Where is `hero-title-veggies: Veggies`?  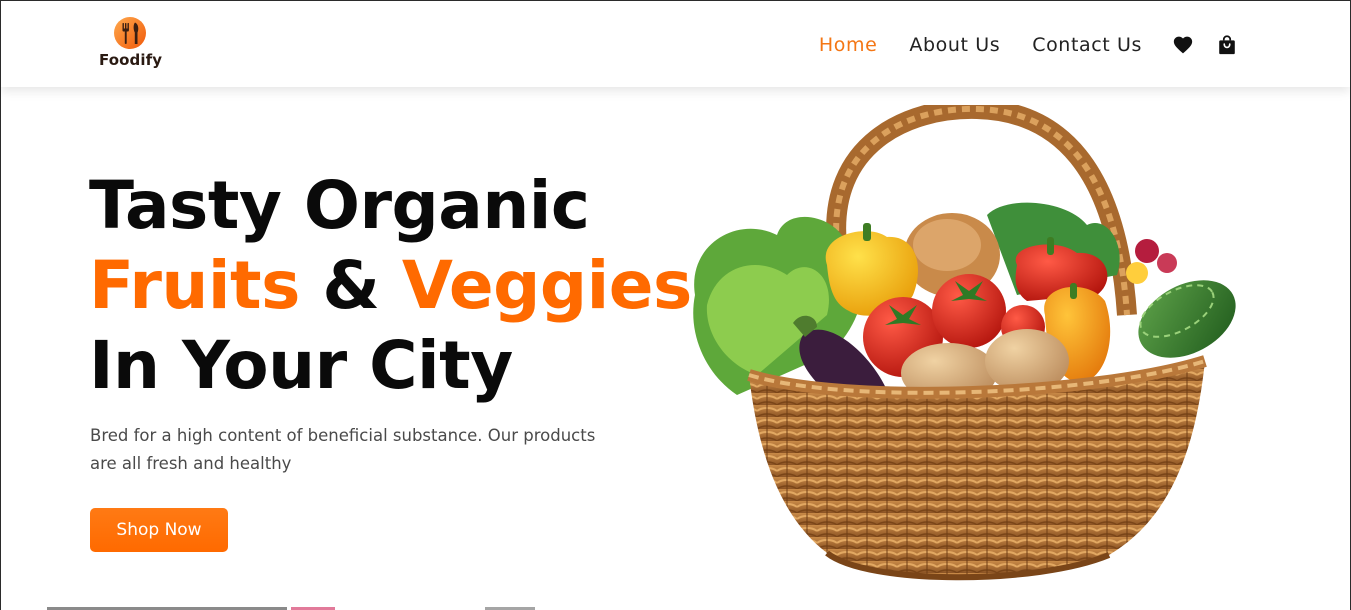
hero-title-veggies: Veggies is located at coordinates (546, 285).